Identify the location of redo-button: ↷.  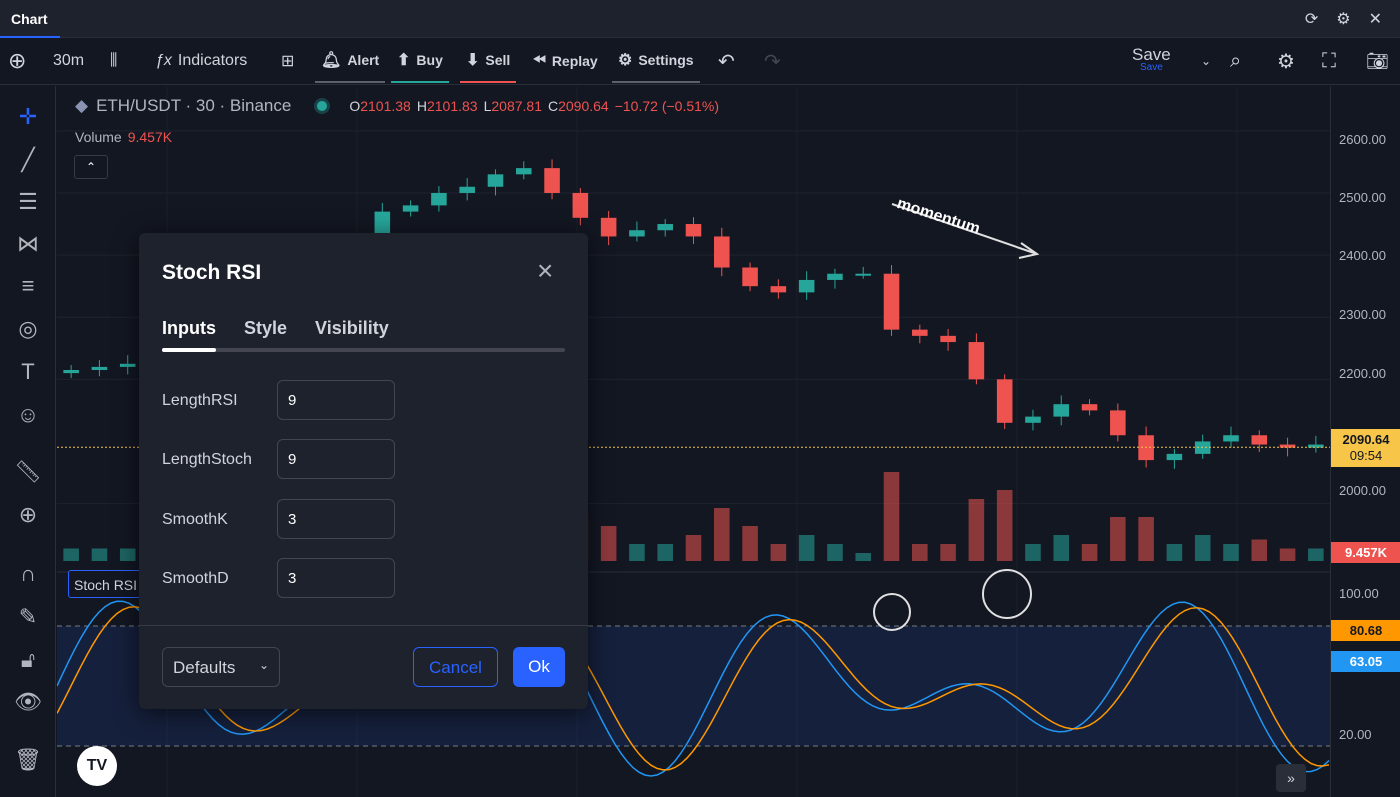
(772, 61).